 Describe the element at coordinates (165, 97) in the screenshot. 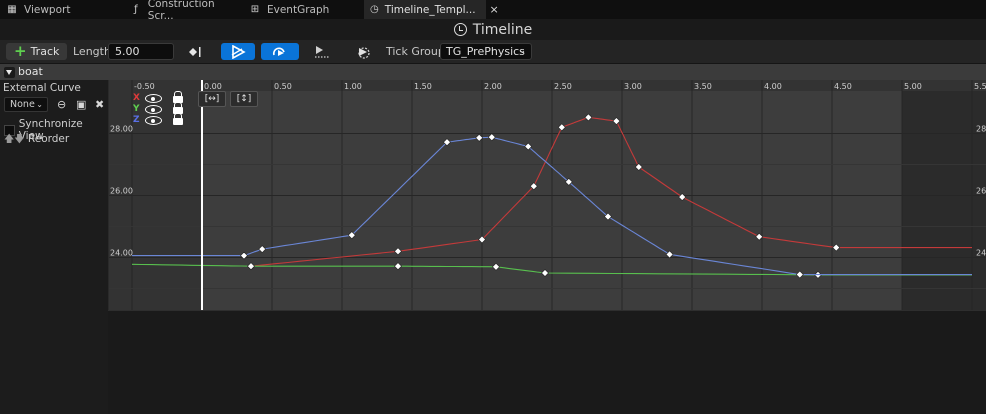

I see `axis-row-x: X` at that location.